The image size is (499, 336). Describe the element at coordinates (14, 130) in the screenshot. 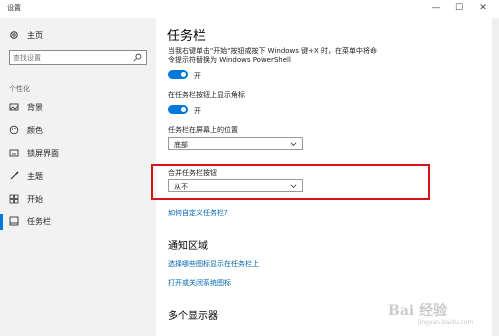

I see `palette-icon` at that location.